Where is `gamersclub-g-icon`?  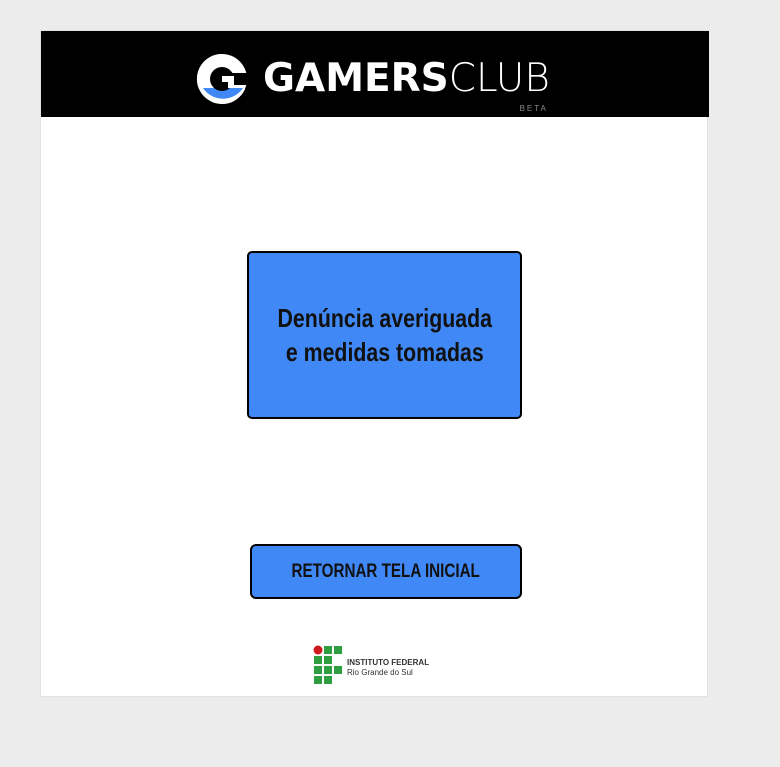 gamersclub-g-icon is located at coordinates (222, 79).